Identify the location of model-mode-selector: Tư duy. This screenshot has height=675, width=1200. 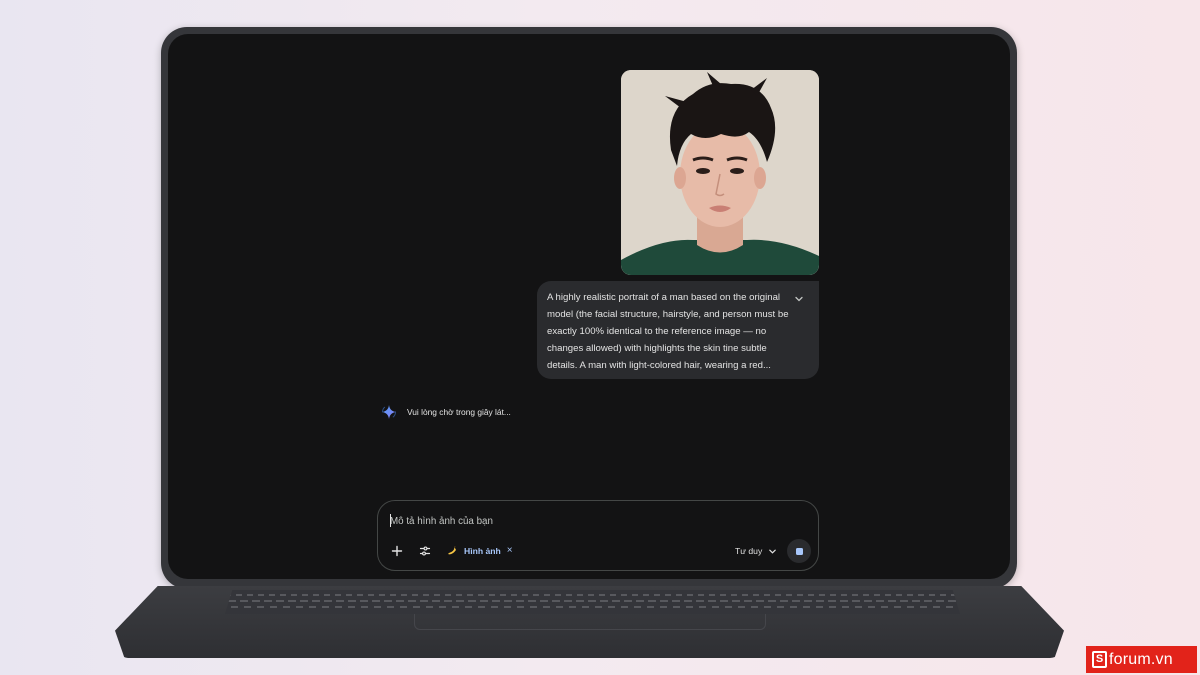
(756, 551).